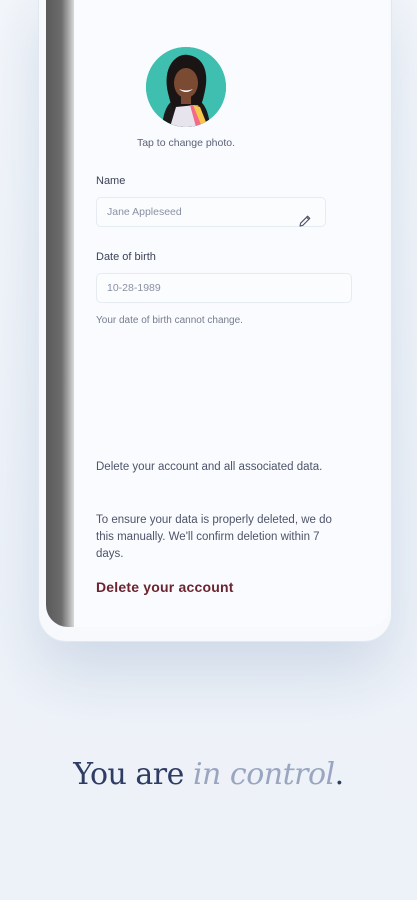 The image size is (417, 900). Describe the element at coordinates (211, 212) in the screenshot. I see `name-field: Jane Appleseed` at that location.